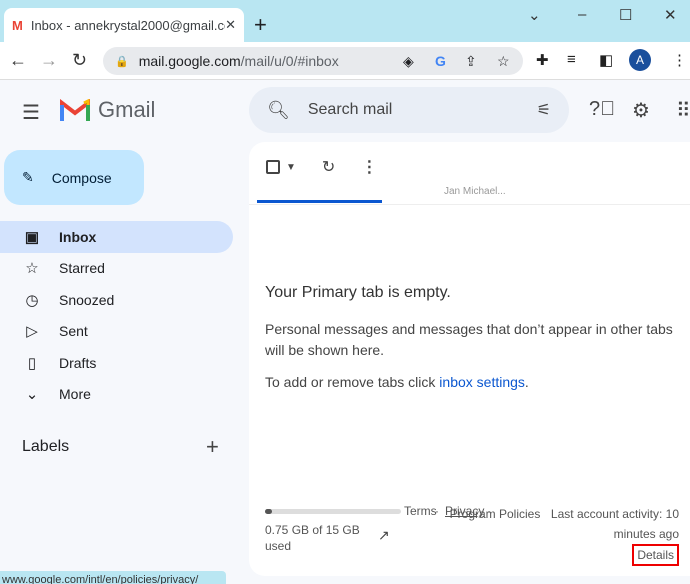 This screenshot has width=690, height=584. What do you see at coordinates (482, 382) in the screenshot?
I see `inbox-settings-link: inbox settings` at bounding box center [482, 382].